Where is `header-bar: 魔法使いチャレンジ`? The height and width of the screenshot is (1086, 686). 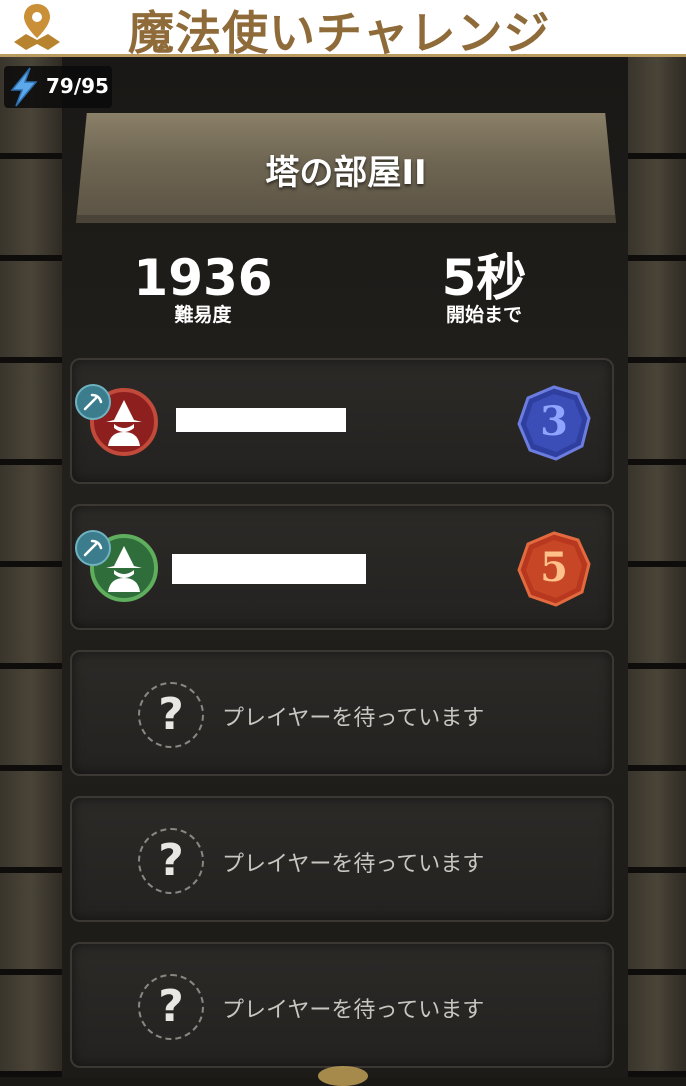 header-bar: 魔法使いチャレンジ is located at coordinates (343, 30).